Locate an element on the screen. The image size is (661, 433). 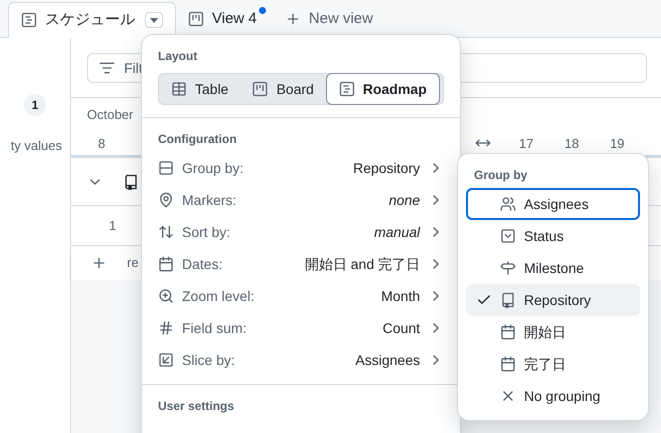
month-label: October is located at coordinates (110, 115).